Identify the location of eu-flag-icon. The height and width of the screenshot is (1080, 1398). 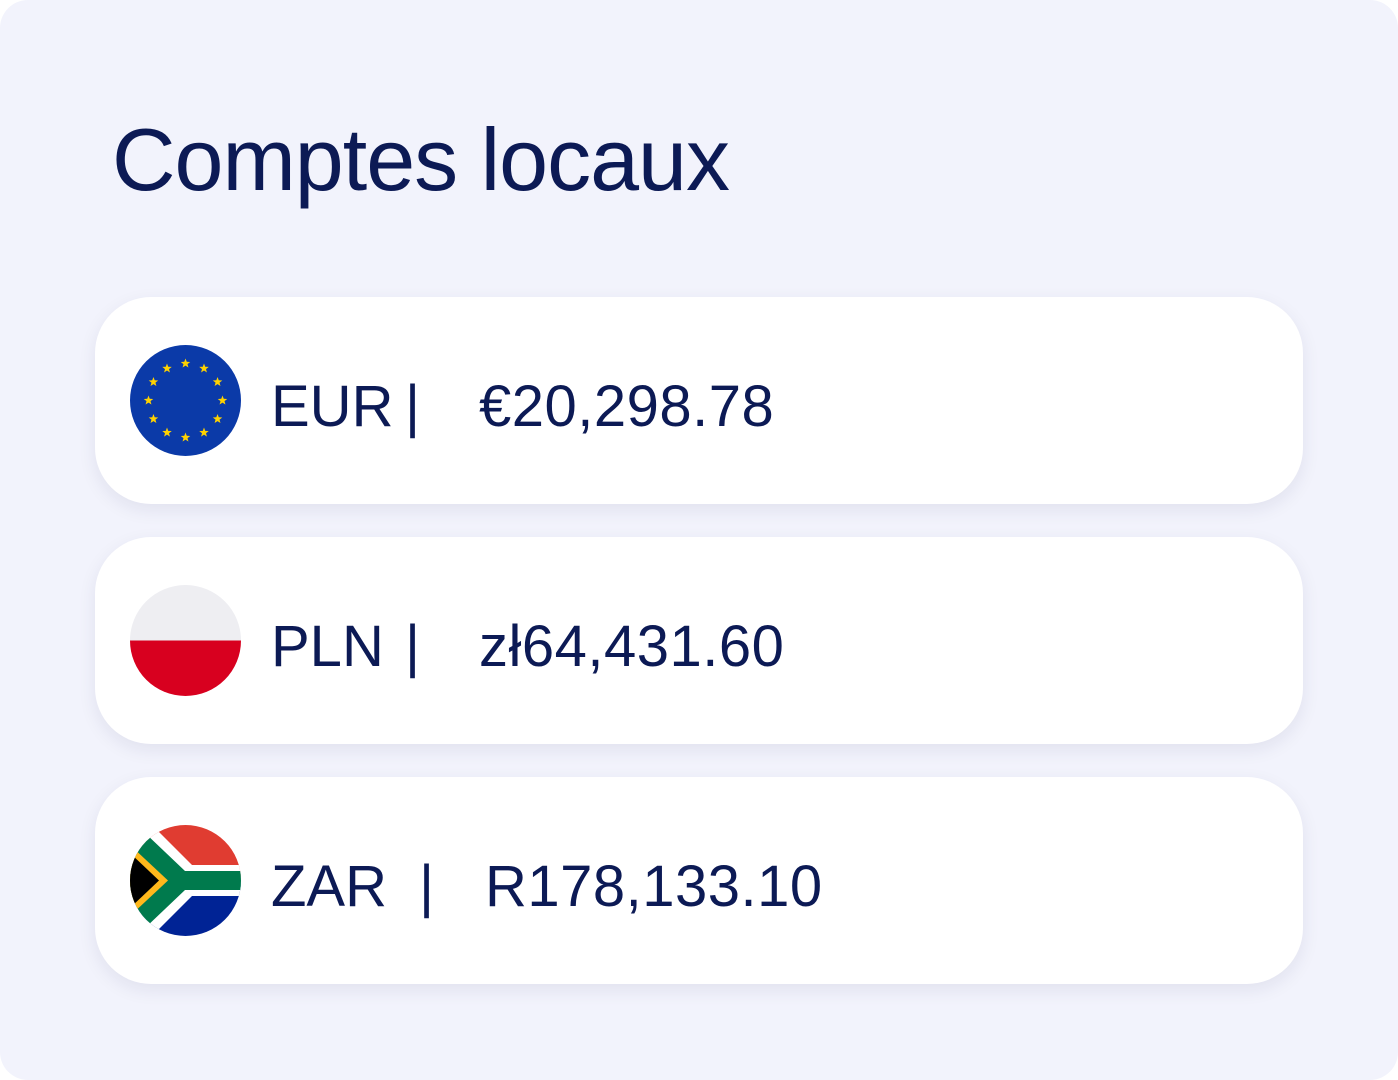
(185, 400).